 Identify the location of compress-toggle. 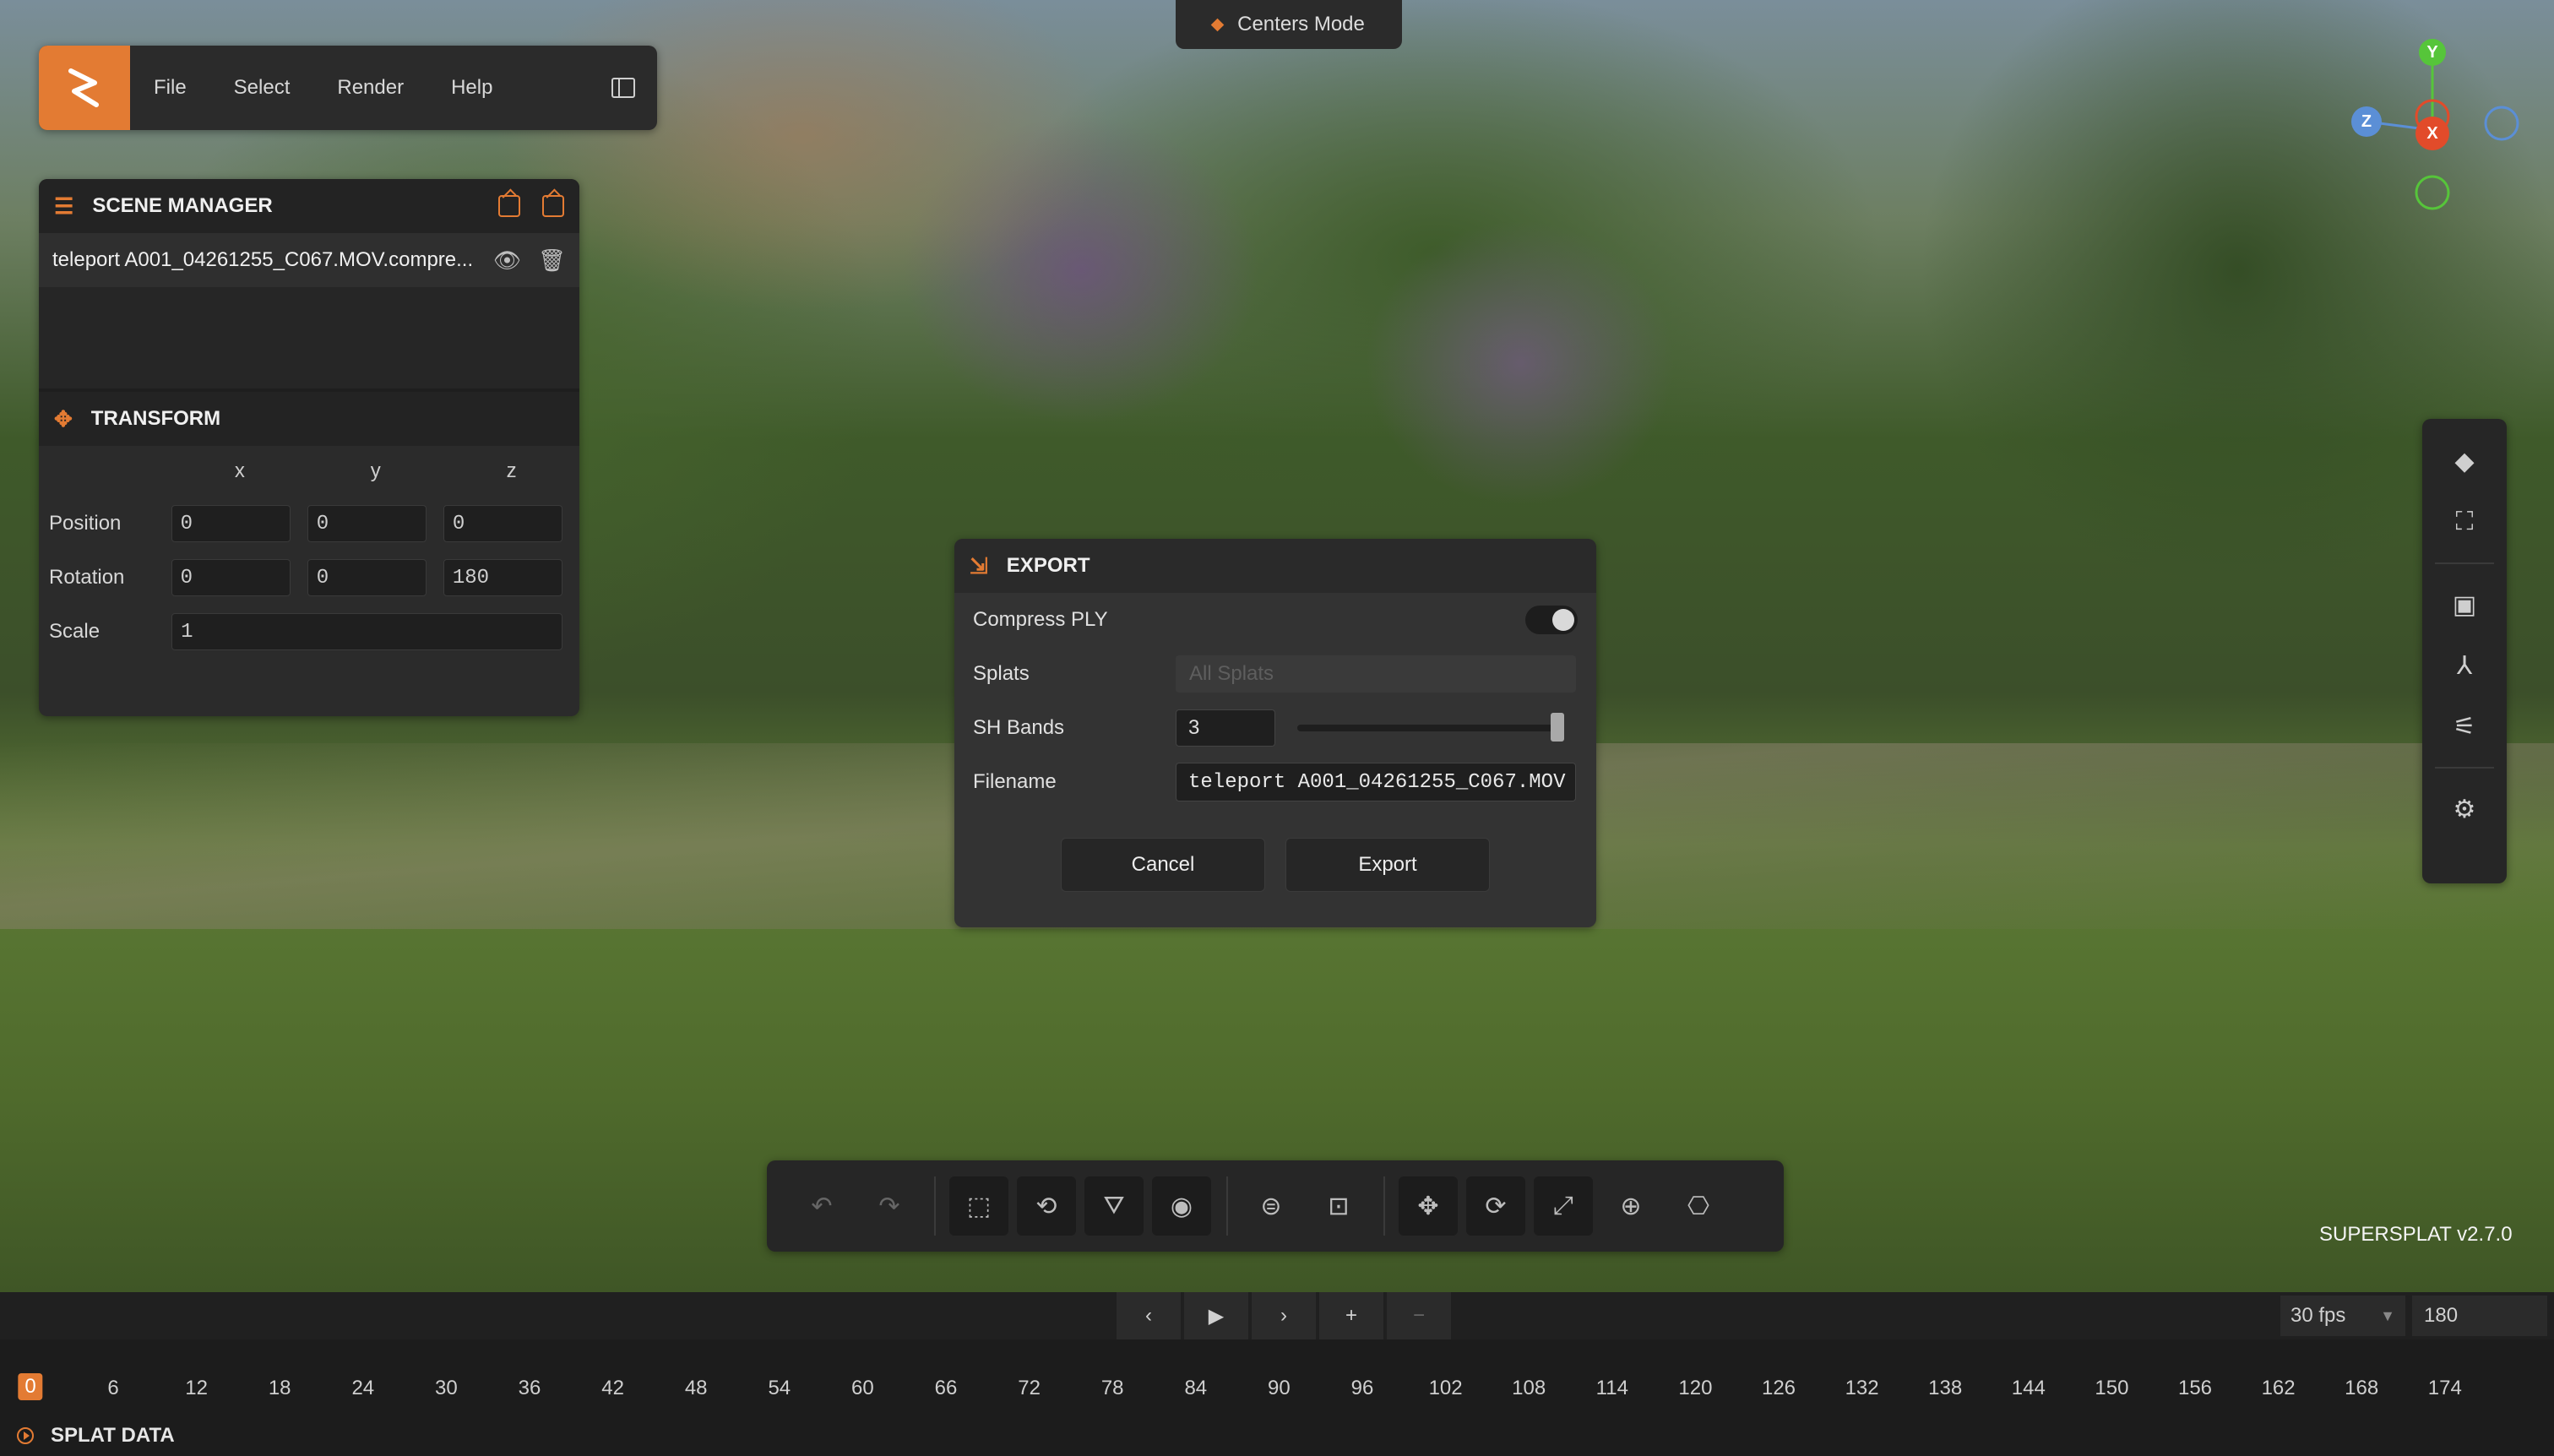
(1551, 620).